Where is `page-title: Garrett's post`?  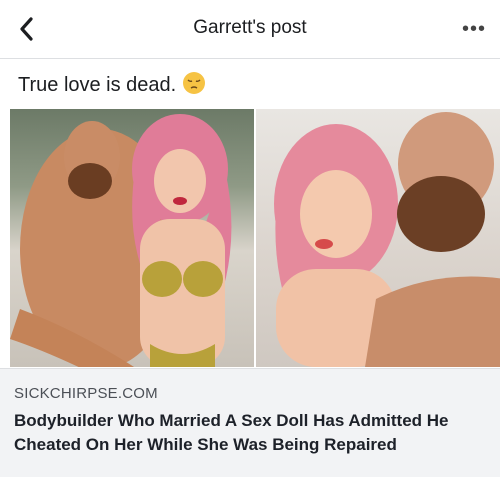 page-title: Garrett's post is located at coordinates (250, 27).